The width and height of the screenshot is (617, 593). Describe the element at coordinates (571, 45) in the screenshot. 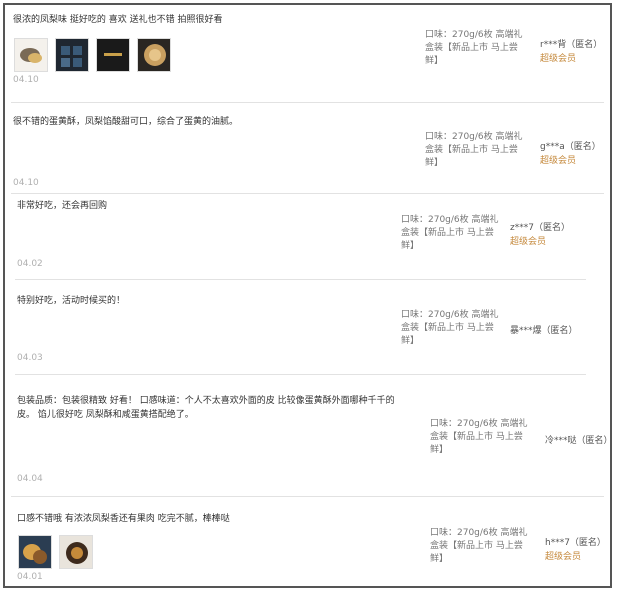

I see `reviewer-name: r***背（匿名）` at that location.